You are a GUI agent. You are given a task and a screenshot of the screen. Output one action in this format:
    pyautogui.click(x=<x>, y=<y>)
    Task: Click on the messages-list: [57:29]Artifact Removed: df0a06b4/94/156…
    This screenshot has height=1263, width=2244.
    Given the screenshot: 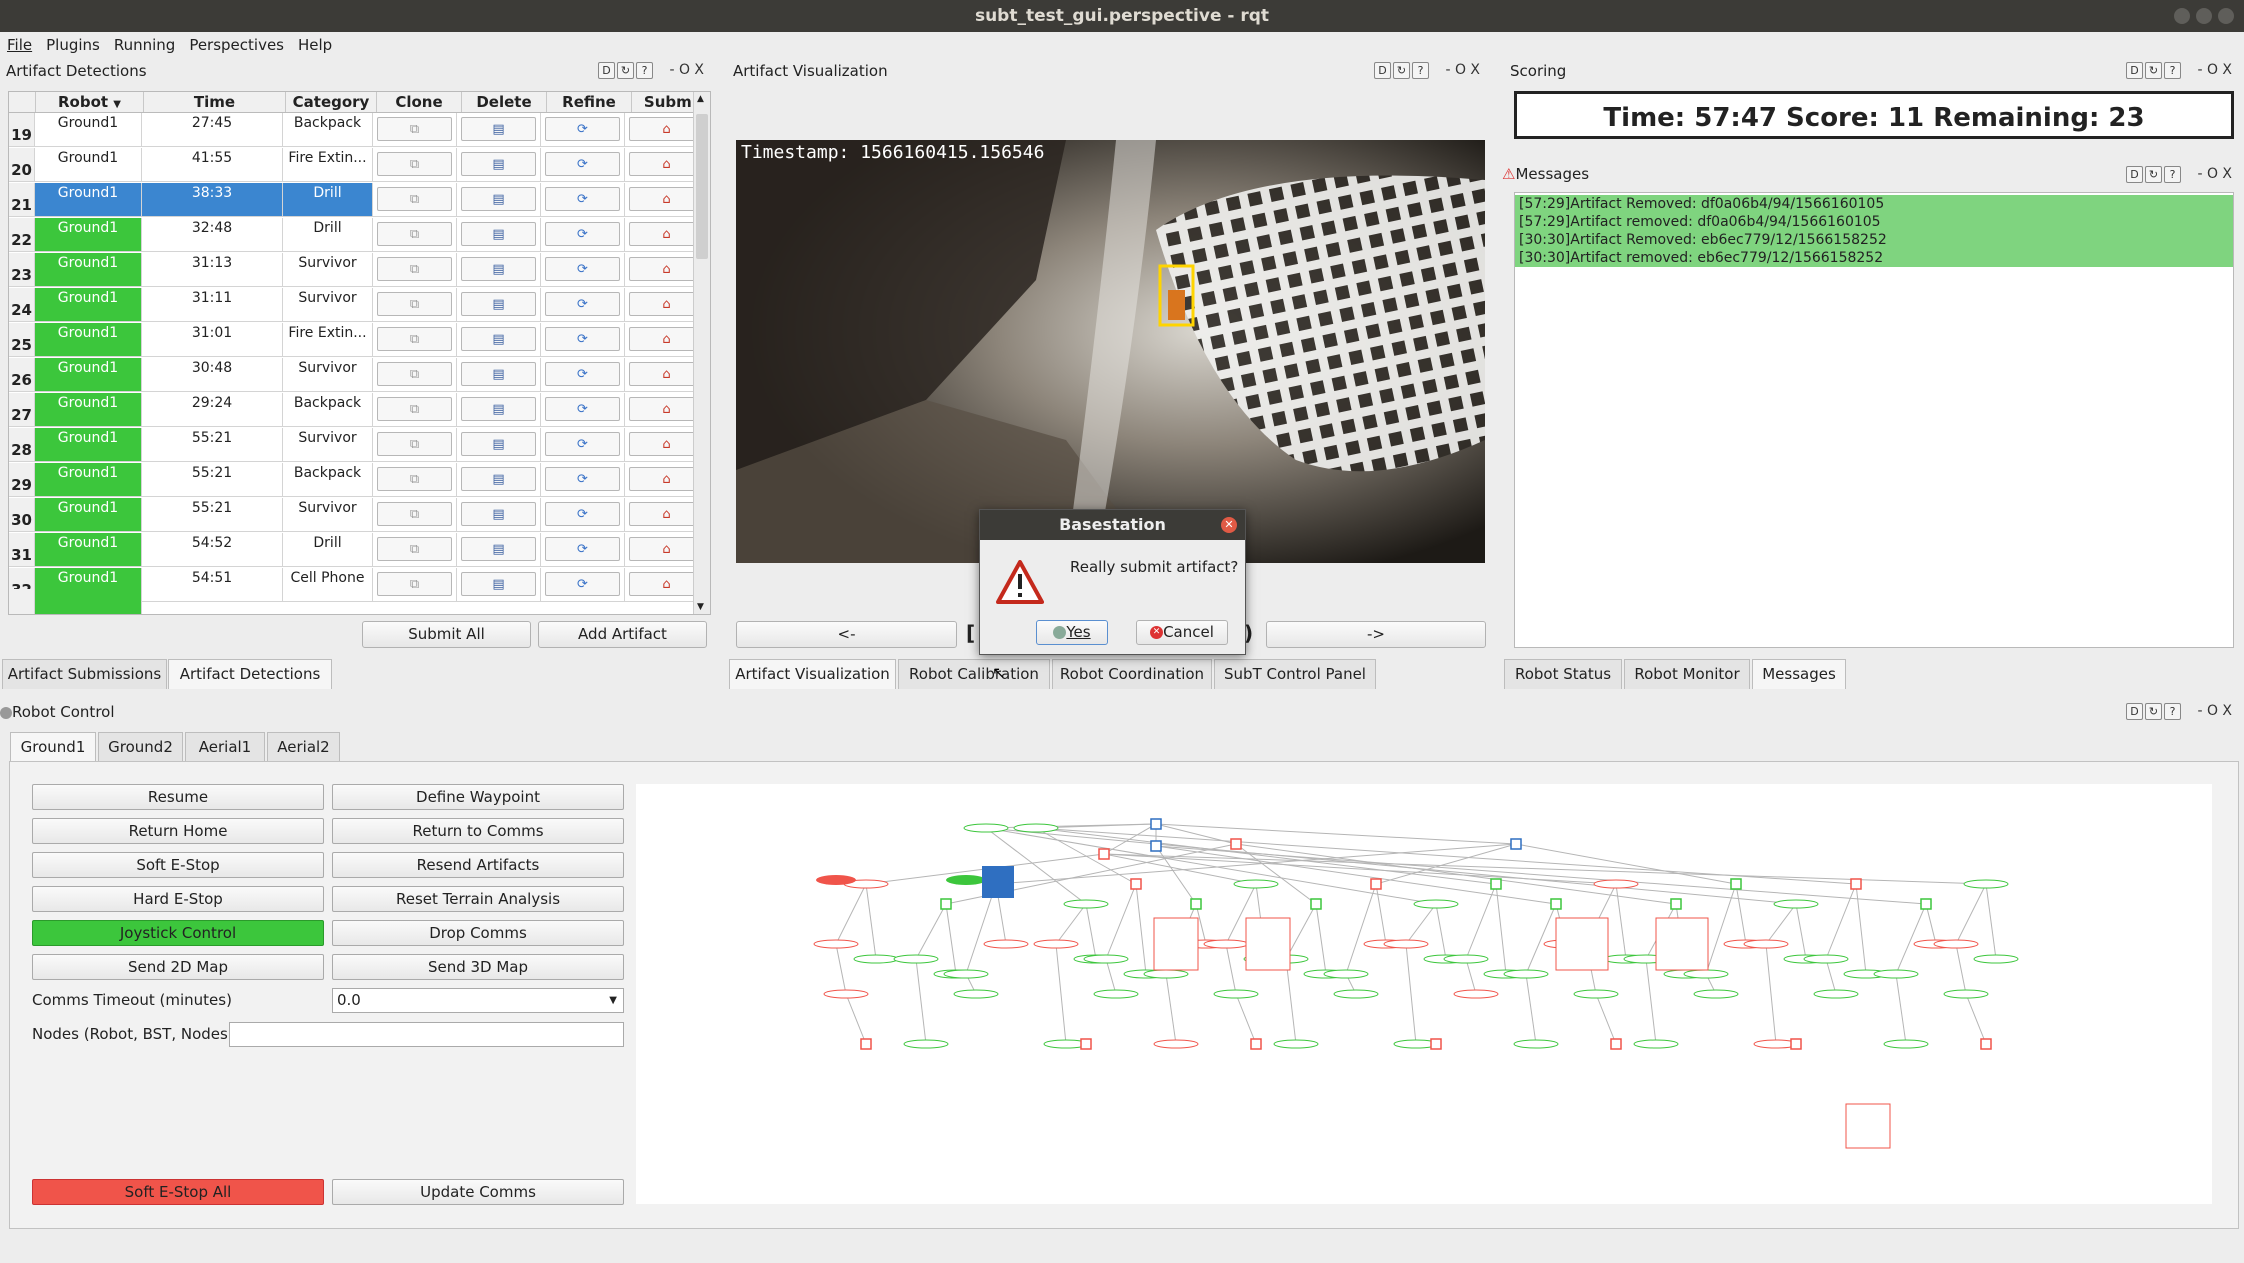 What is the action you would take?
    pyautogui.click(x=1874, y=420)
    